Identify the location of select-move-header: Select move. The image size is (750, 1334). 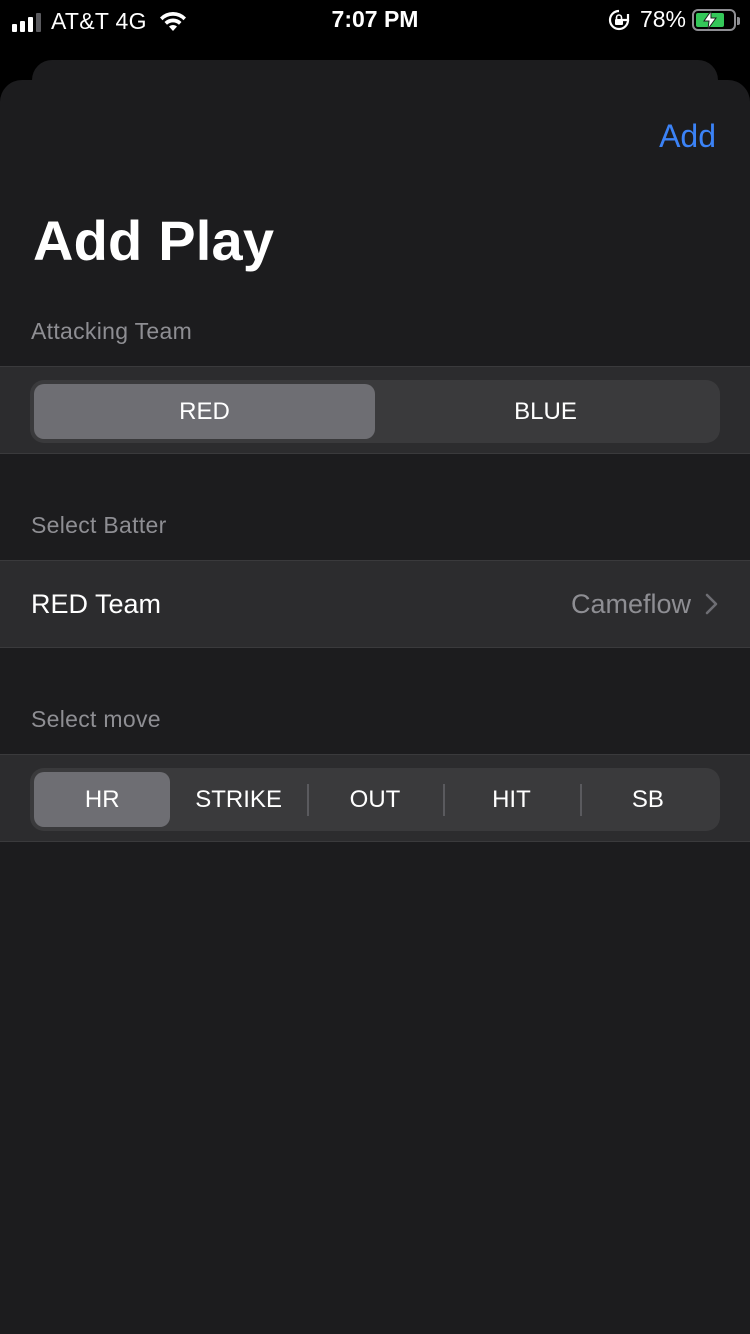
(96, 719).